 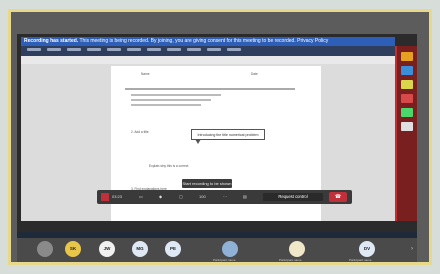 What do you see at coordinates (207, 183) in the screenshot?
I see `recording-tooltip: Start recording to be shown` at bounding box center [207, 183].